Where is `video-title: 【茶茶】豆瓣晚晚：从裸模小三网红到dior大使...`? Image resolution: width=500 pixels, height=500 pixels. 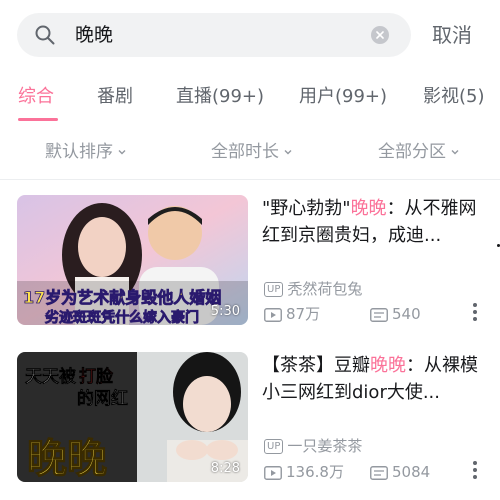 video-title: 【茶茶】豆瓣晚晚：从裸模小三网红到dior大使... is located at coordinates (375, 379).